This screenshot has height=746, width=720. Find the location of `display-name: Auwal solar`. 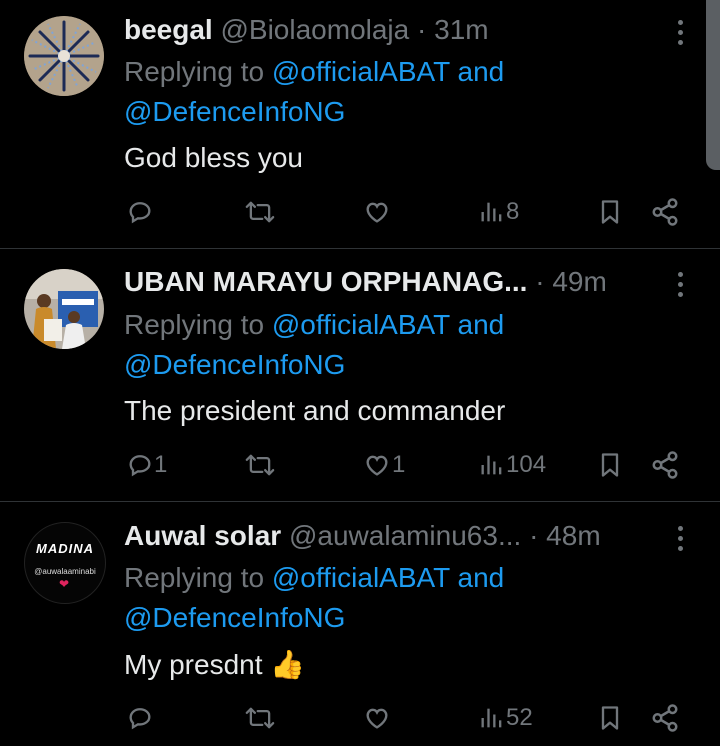

display-name: Auwal solar is located at coordinates (202, 535).